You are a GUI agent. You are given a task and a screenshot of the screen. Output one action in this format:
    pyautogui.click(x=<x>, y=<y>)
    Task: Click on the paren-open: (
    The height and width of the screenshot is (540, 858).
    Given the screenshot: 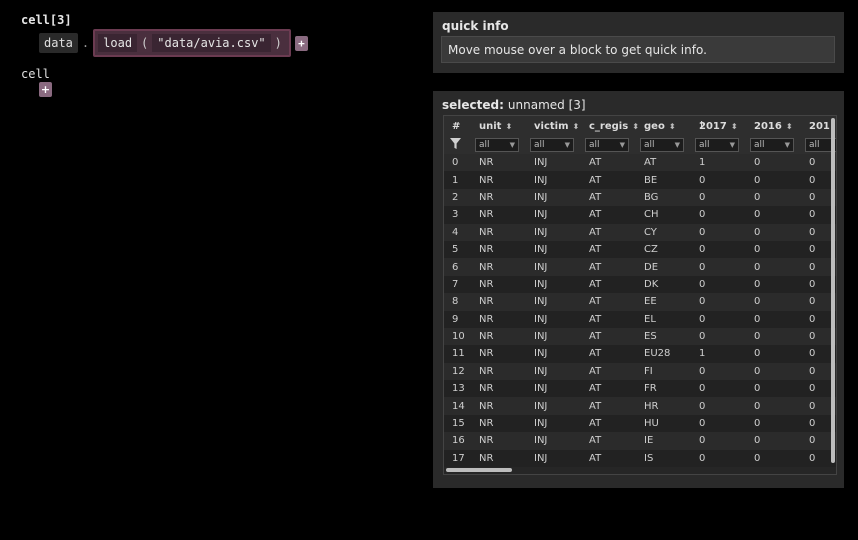 What is the action you would take?
    pyautogui.click(x=145, y=43)
    